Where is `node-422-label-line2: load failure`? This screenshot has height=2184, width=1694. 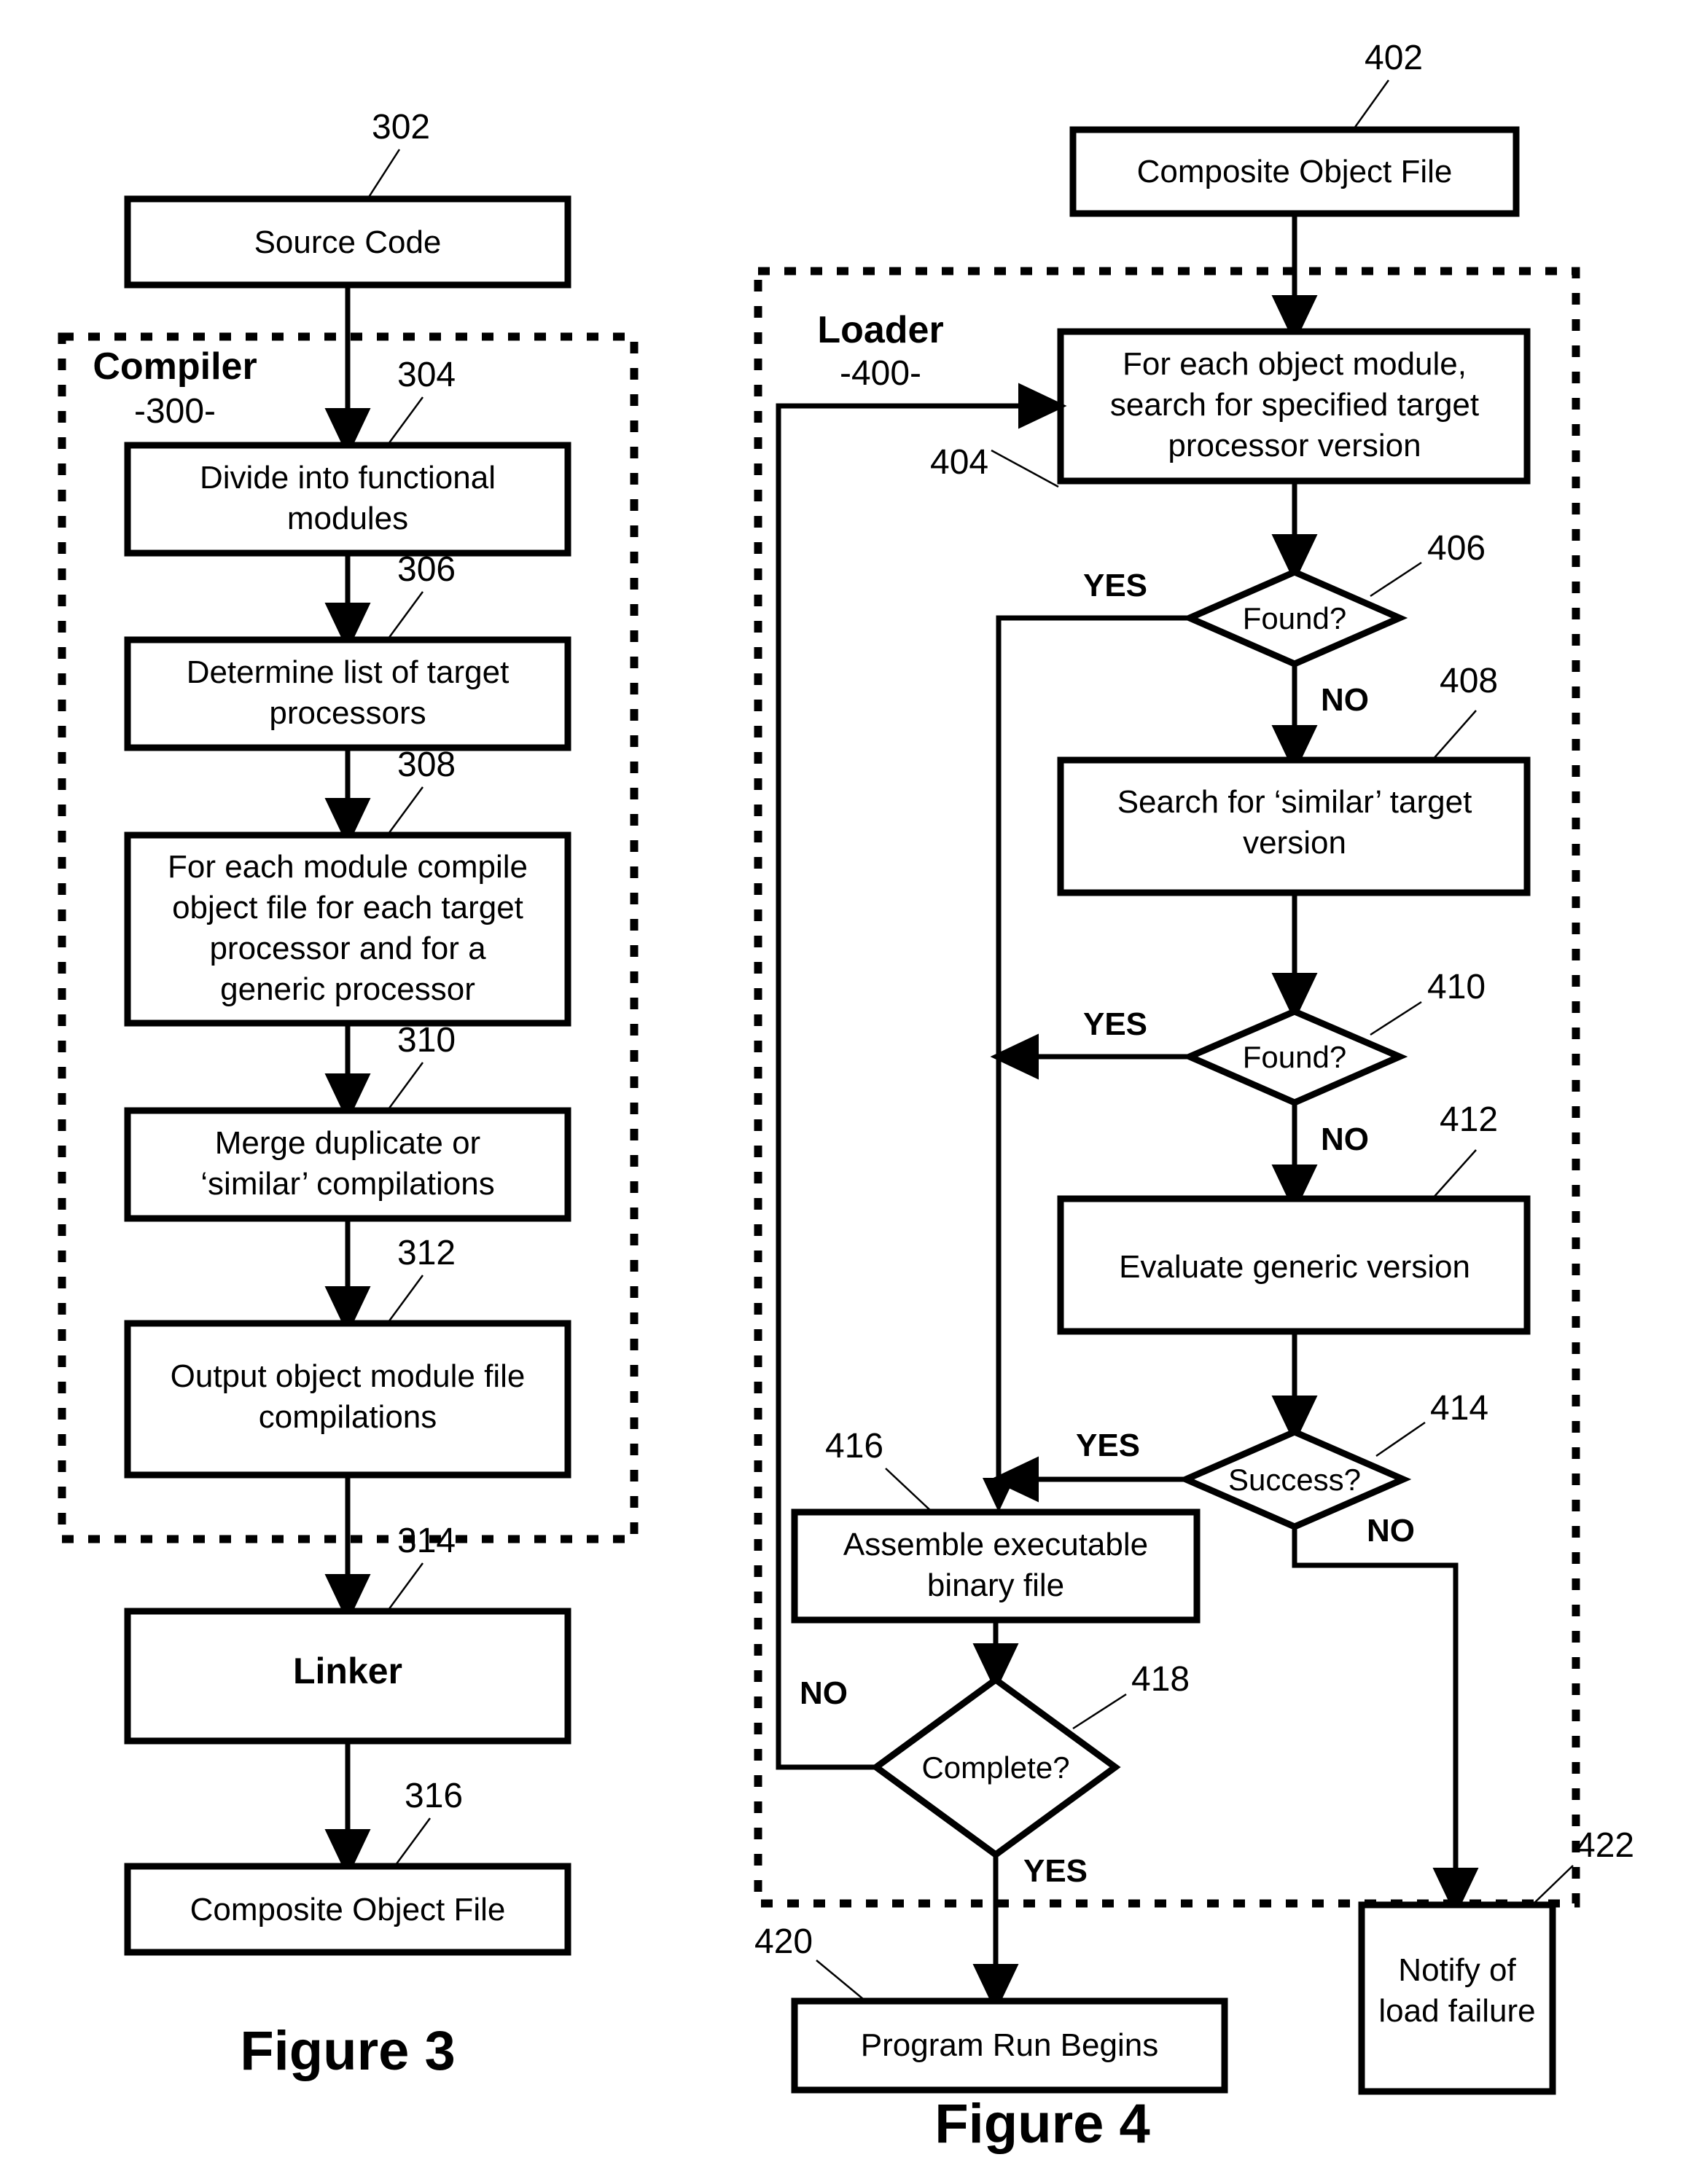
node-422-label-line2: load failure is located at coordinates (1456, 2011).